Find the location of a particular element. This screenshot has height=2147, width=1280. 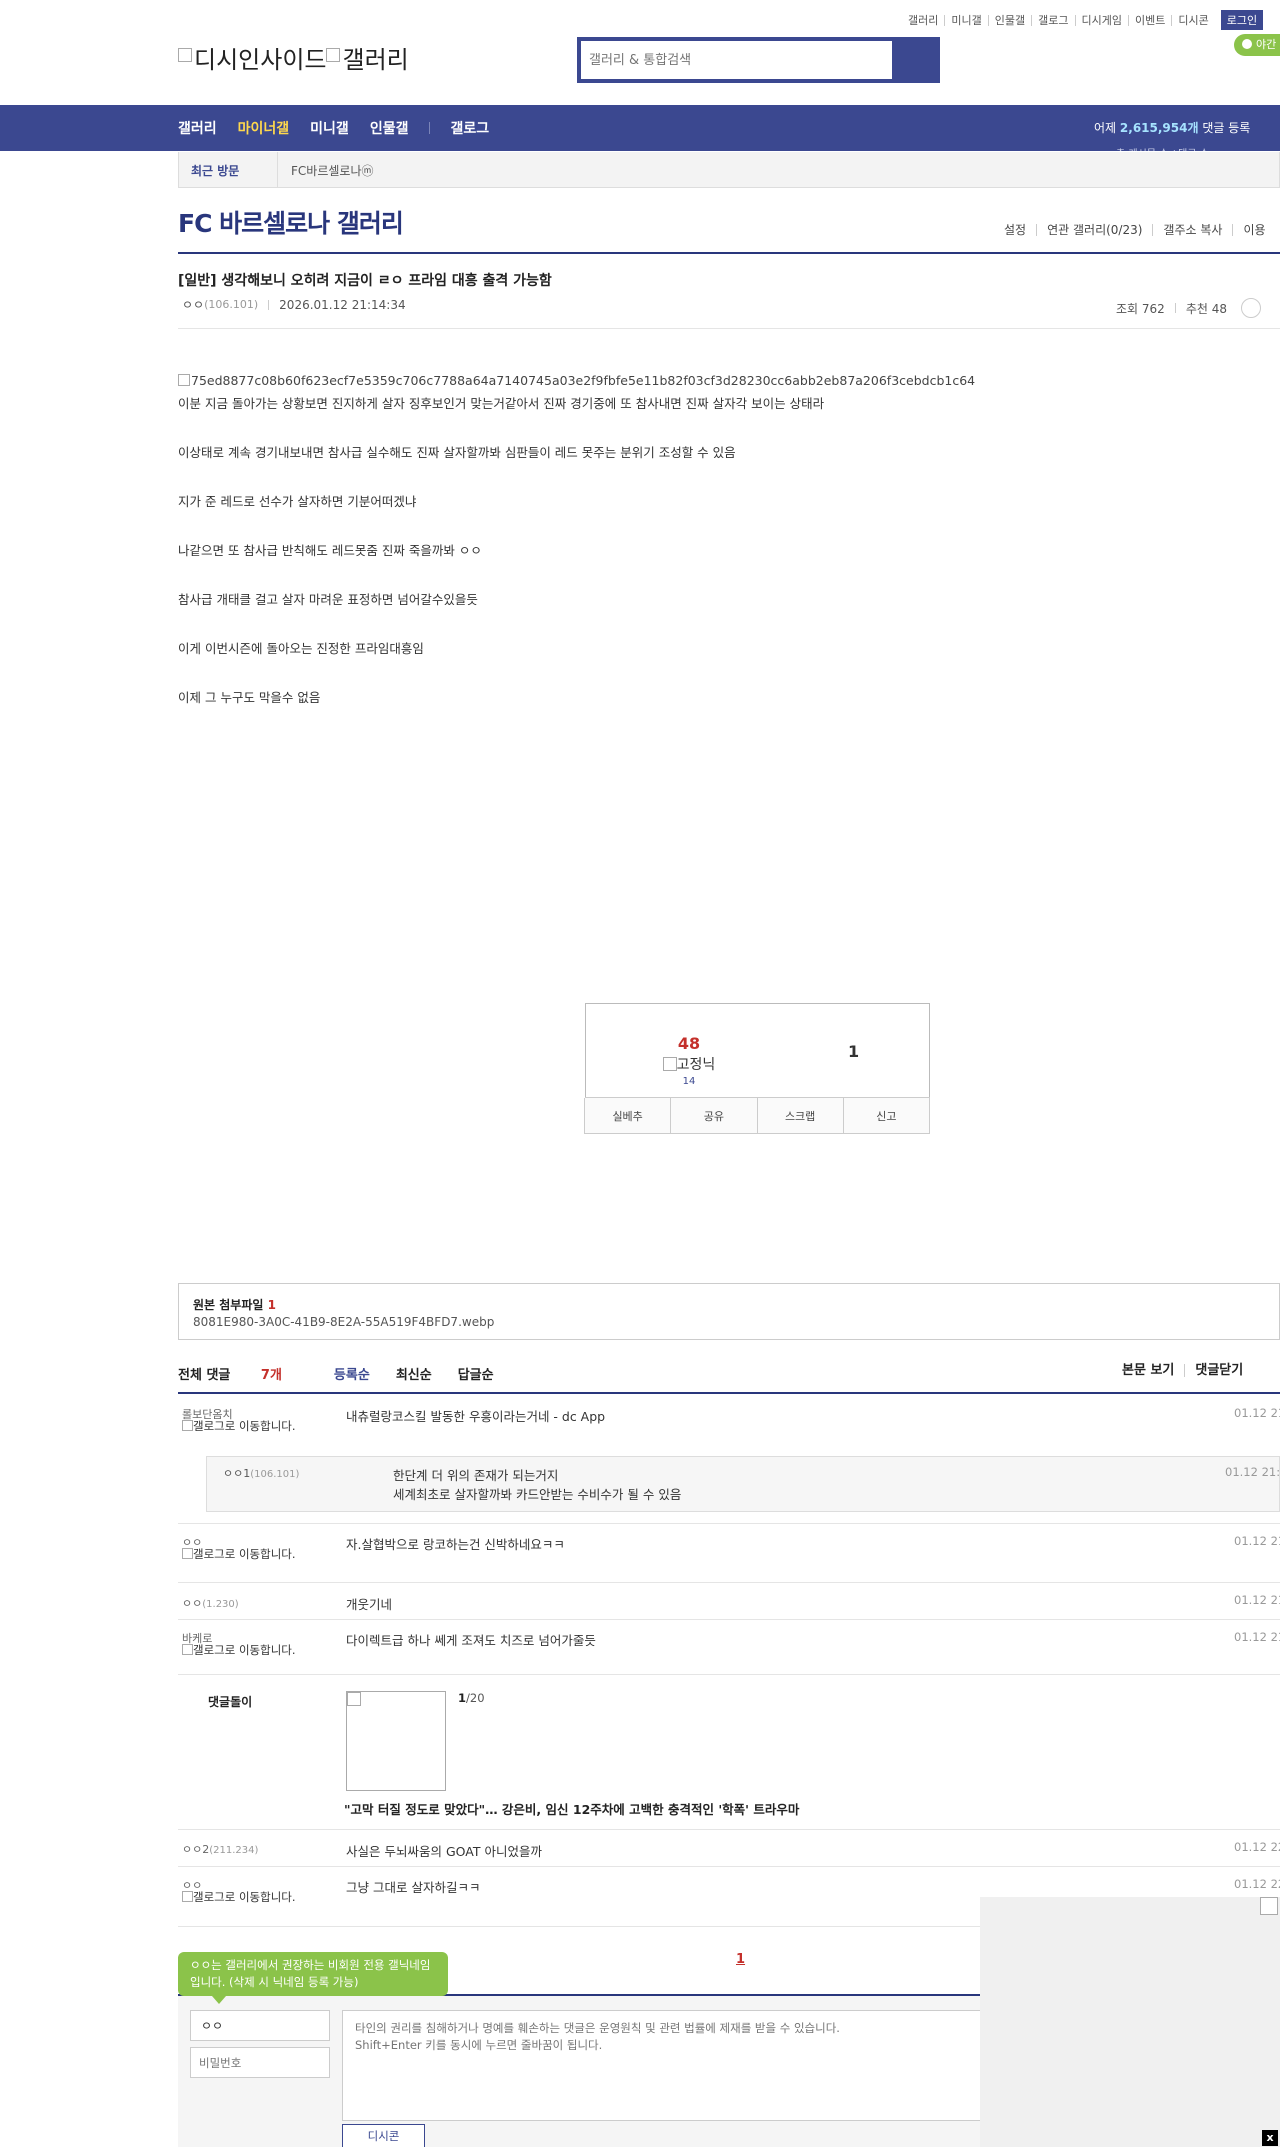

night-mode-toggle: 야간 모드 is located at coordinates (1257, 53).